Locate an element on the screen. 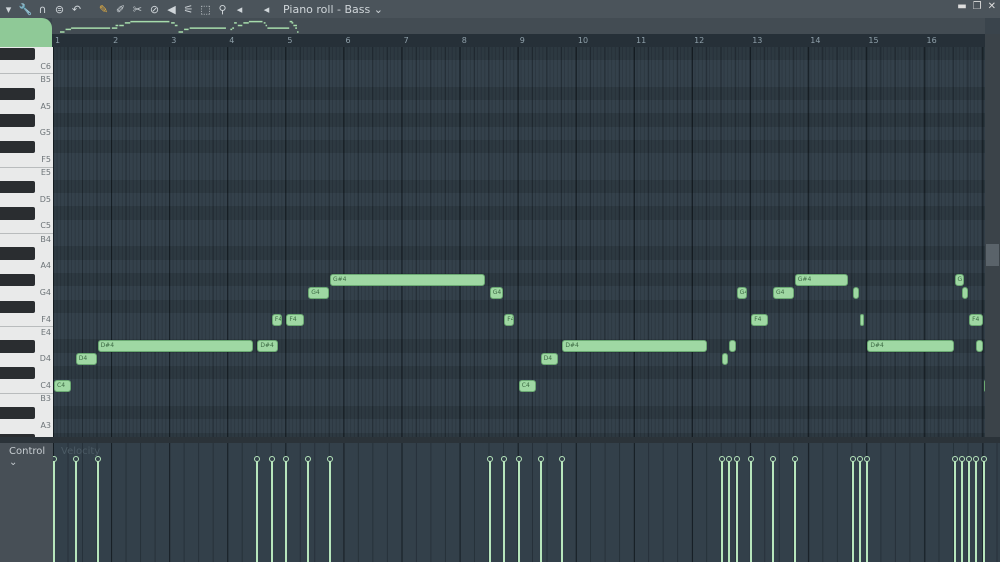 Image resolution: width=1000 pixels, height=562 pixels. note: G is located at coordinates (959, 279).